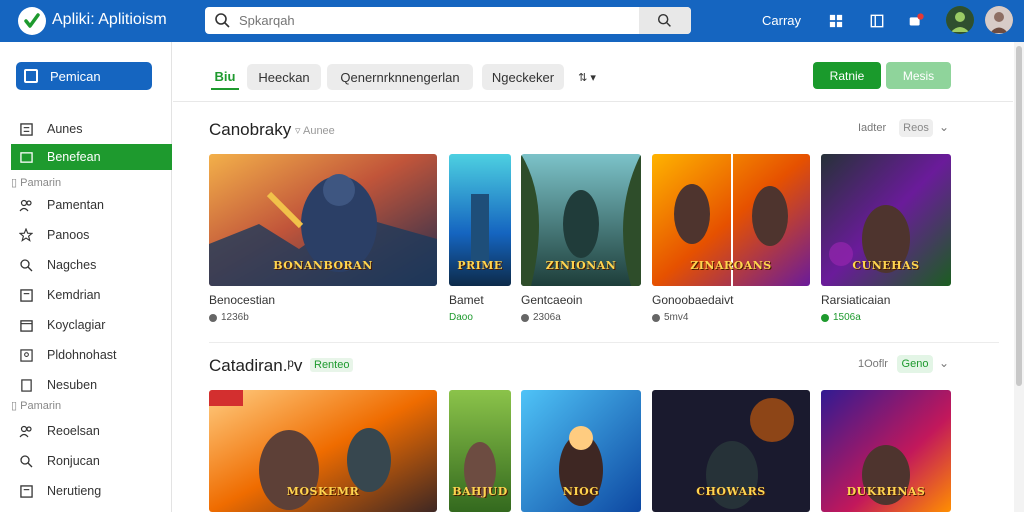  I want to click on game-thumbnail: ZINIONAN, so click(581, 220).